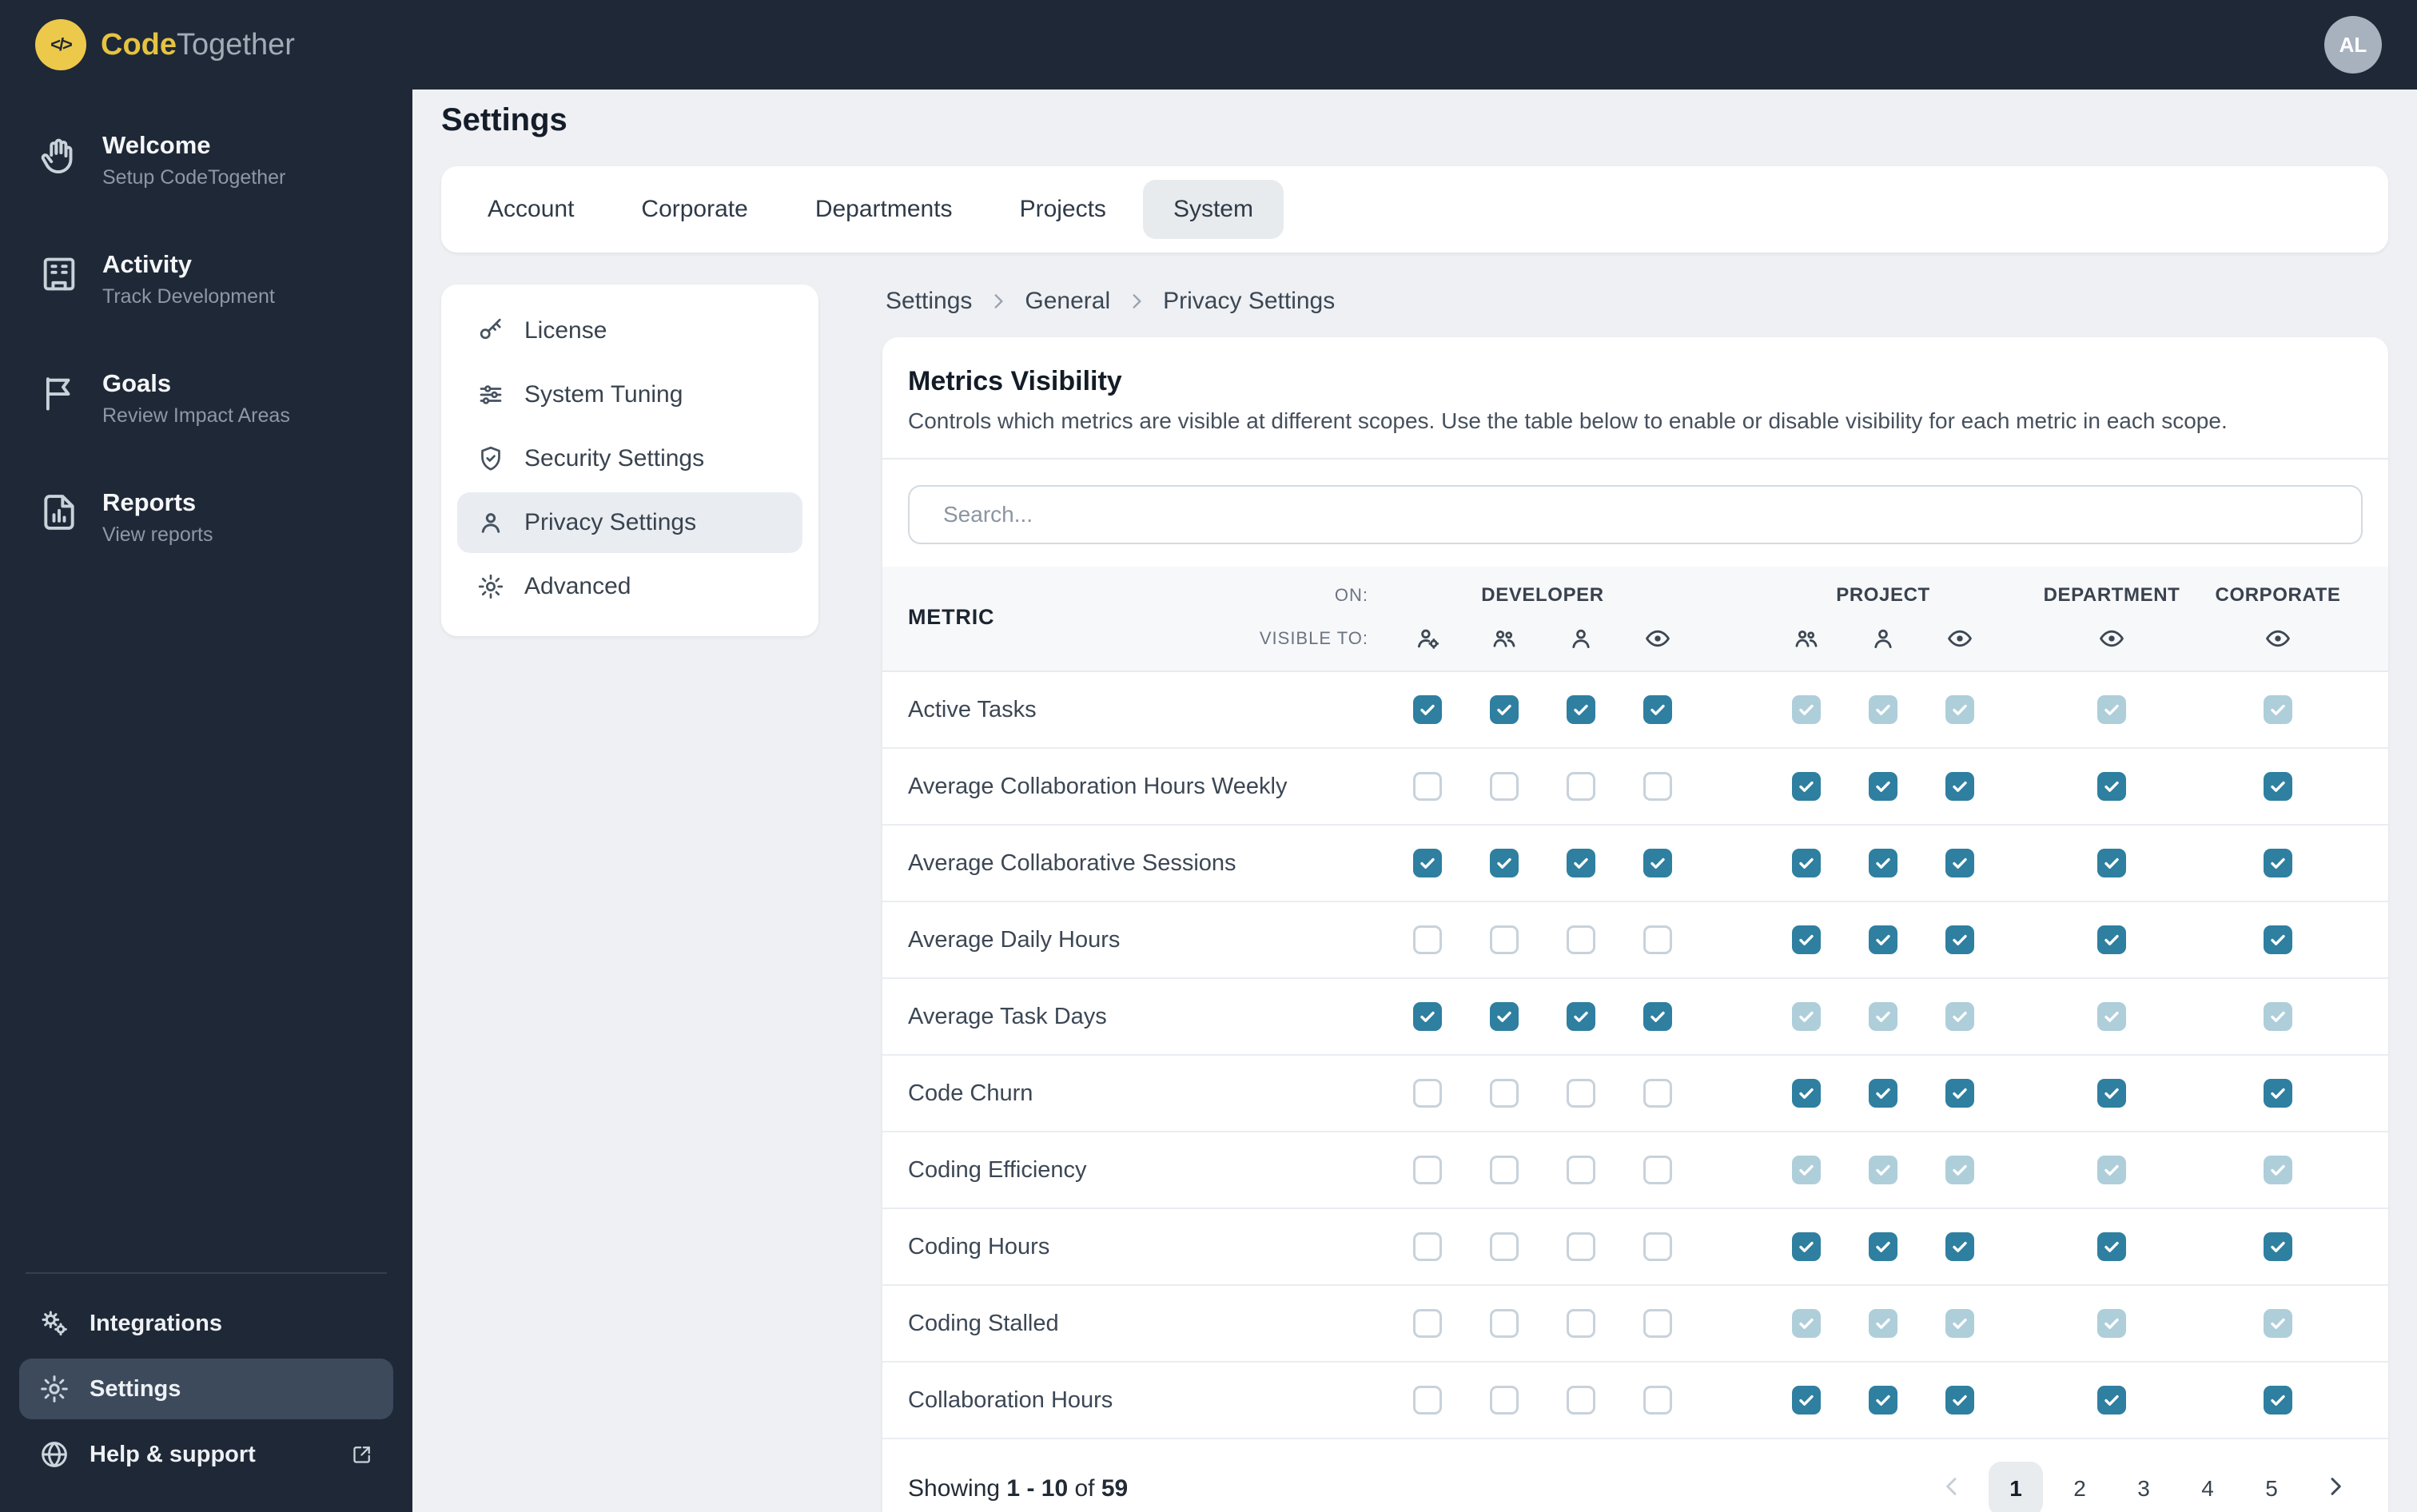 The height and width of the screenshot is (1512, 2417). I want to click on page-button-1: 1, so click(2016, 1487).